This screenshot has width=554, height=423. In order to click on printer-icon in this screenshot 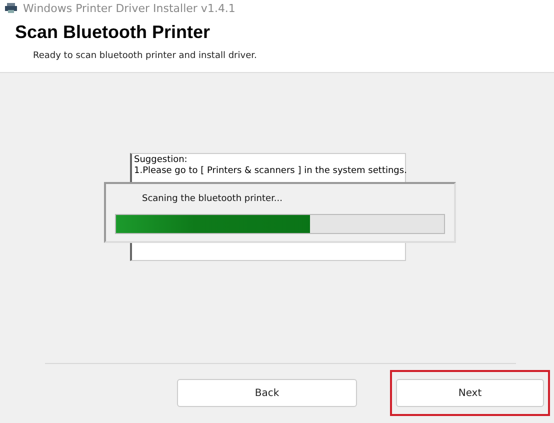, I will do `click(11, 8)`.